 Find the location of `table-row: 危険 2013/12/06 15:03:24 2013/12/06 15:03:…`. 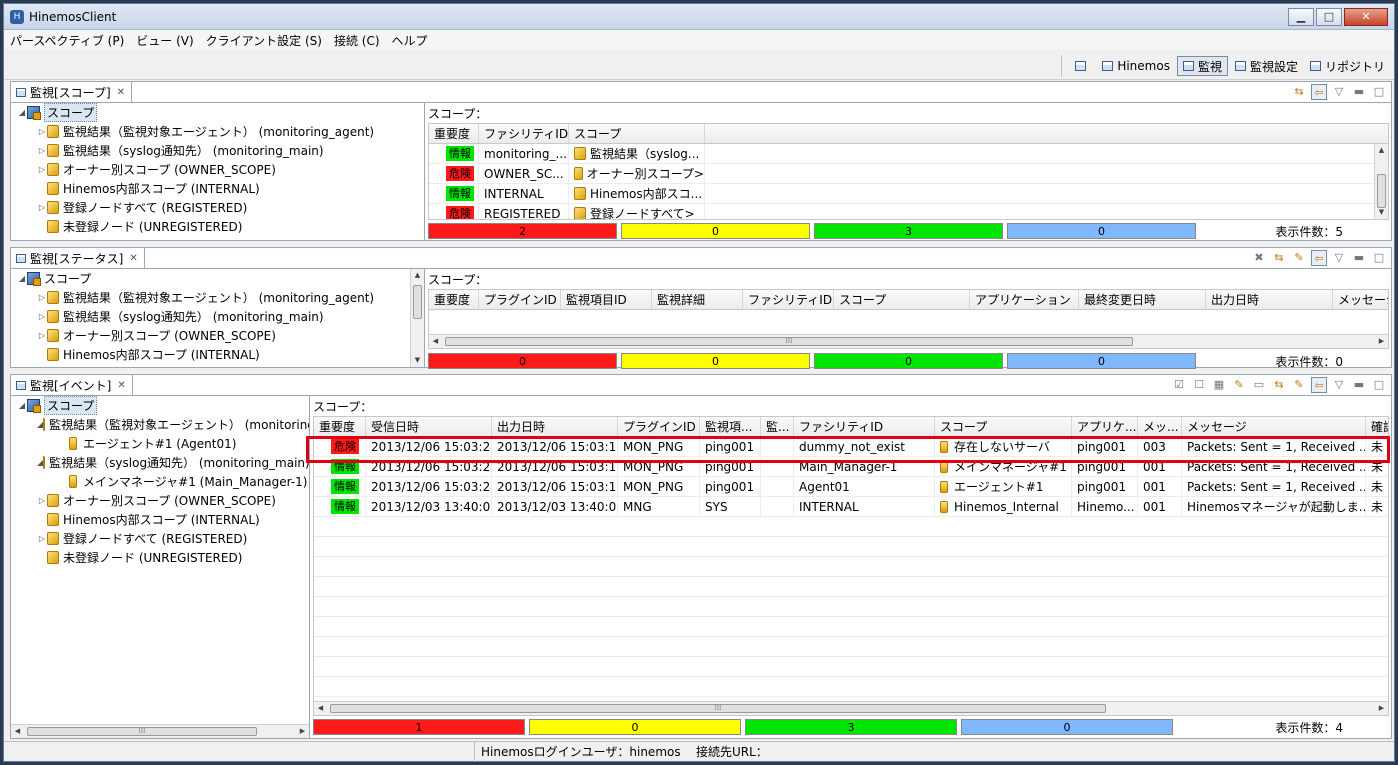

table-row: 危険 2013/12/06 15:03:24 2013/12/06 15:03:… is located at coordinates (851, 447).